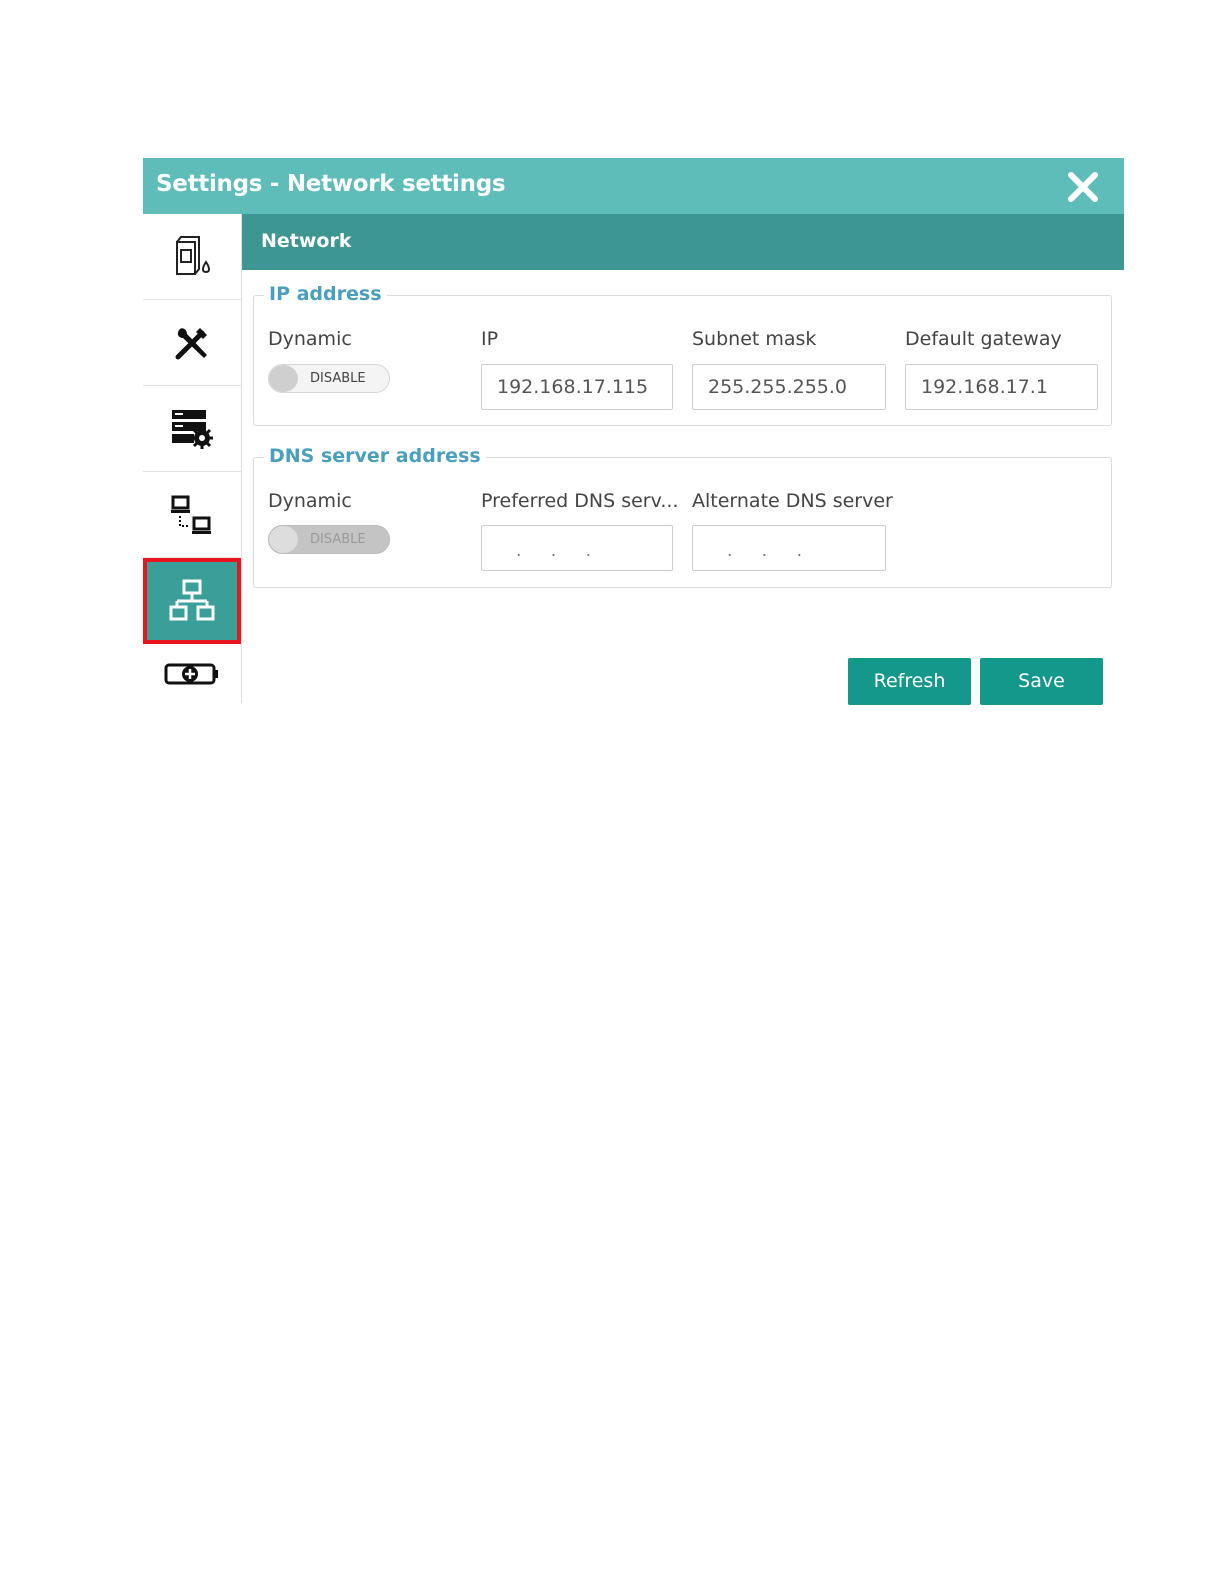 The height and width of the screenshot is (1584, 1224). I want to click on refresh-button: Refresh, so click(909, 681).